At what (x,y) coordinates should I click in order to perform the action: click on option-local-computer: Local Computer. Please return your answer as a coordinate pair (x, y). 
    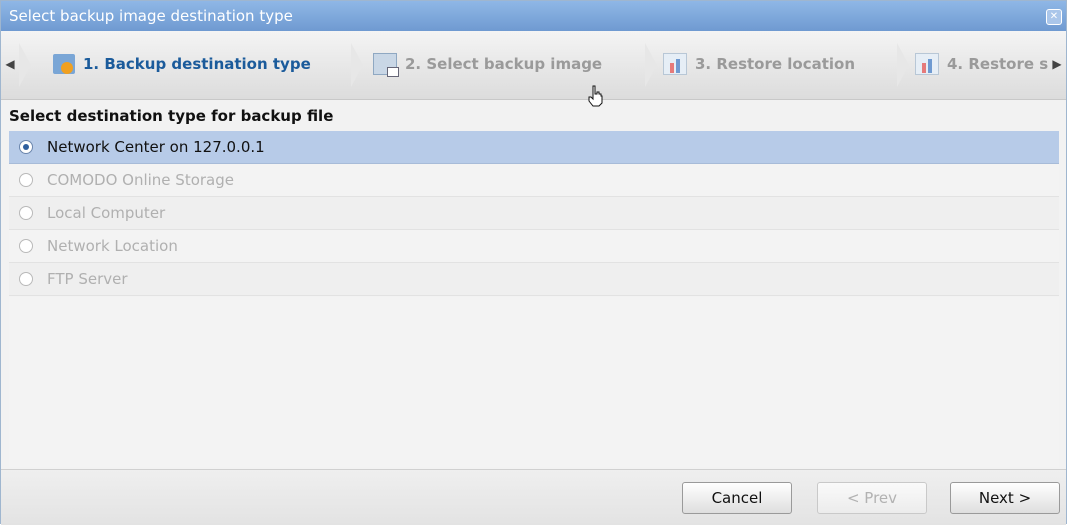
    Looking at the image, I should click on (534, 213).